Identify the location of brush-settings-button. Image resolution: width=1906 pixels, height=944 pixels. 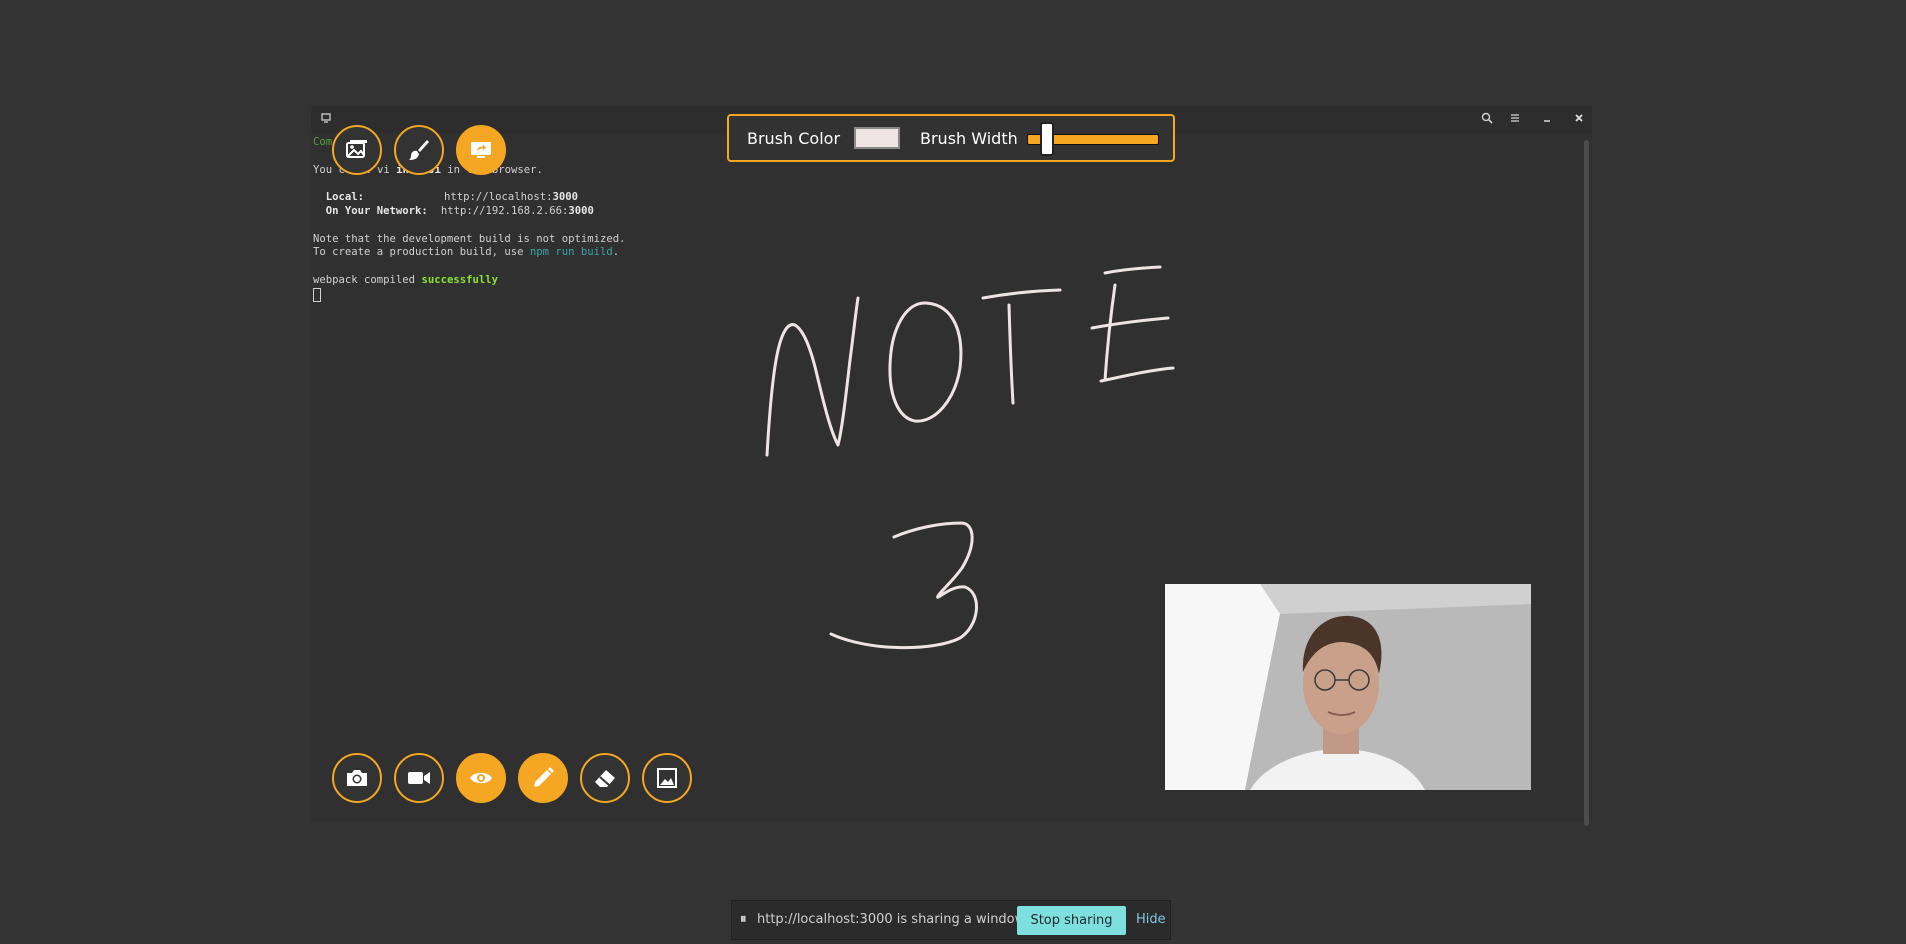
(419, 150).